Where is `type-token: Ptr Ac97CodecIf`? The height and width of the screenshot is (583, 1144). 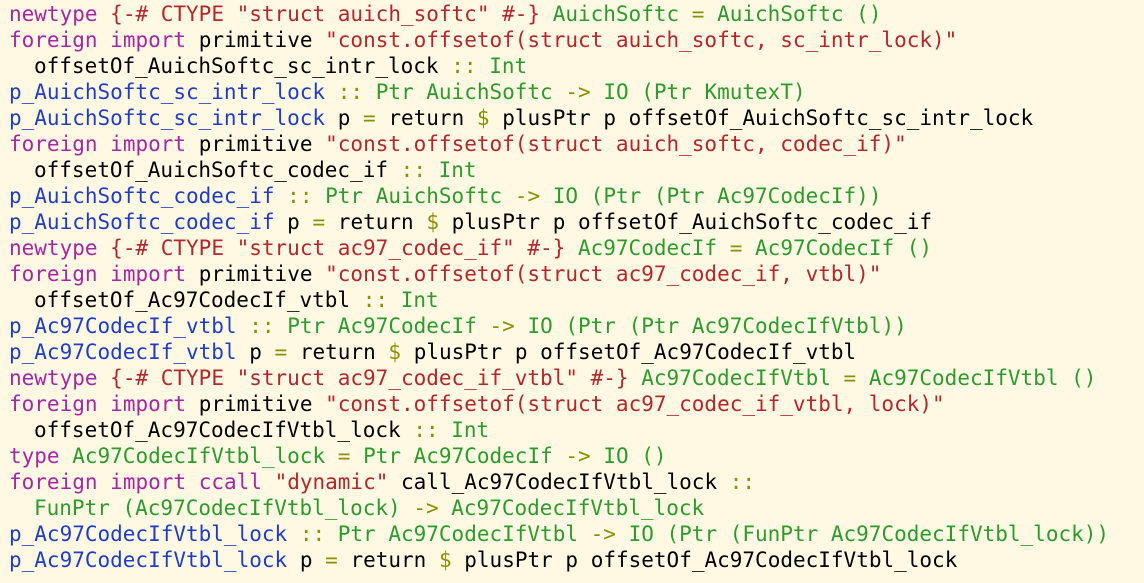
type-token: Ptr Ac97CodecIf is located at coordinates (458, 456).